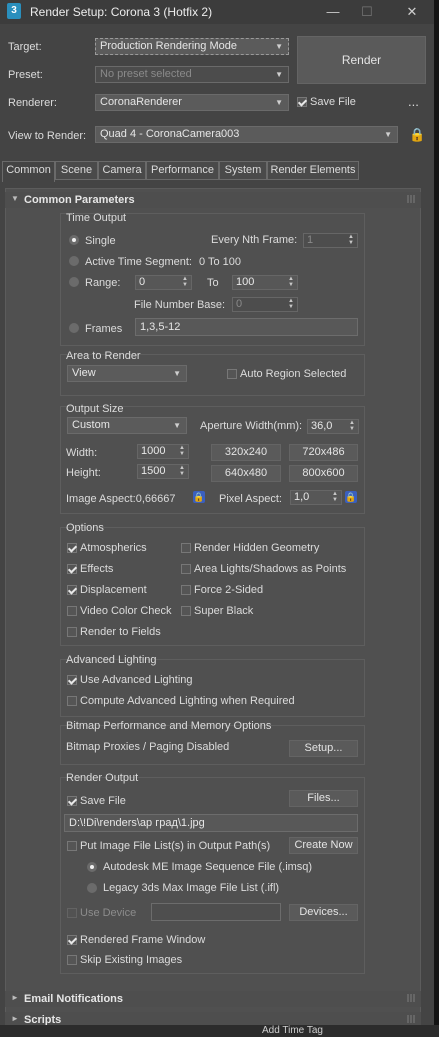 The height and width of the screenshot is (1037, 439). Describe the element at coordinates (91, 425) in the screenshot. I see `output-size-preset-value: Custom` at that location.